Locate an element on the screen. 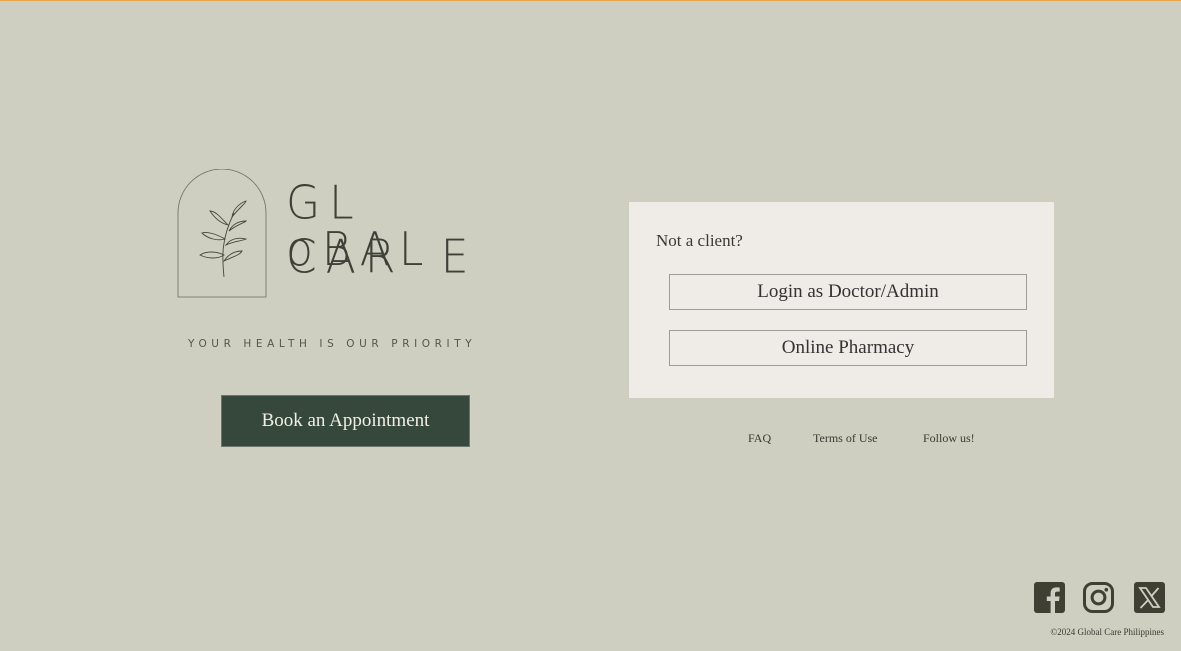 The width and height of the screenshot is (1181, 651). logo: GL oBAL CAR E is located at coordinates (346, 235).